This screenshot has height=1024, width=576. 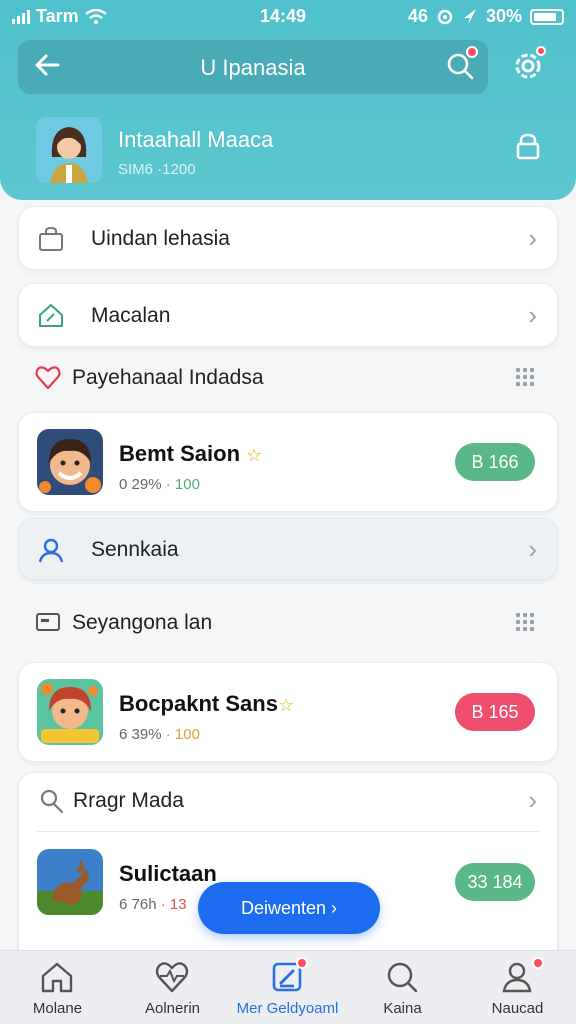 What do you see at coordinates (469, 16) in the screenshot?
I see `location-arrow-icon` at bounding box center [469, 16].